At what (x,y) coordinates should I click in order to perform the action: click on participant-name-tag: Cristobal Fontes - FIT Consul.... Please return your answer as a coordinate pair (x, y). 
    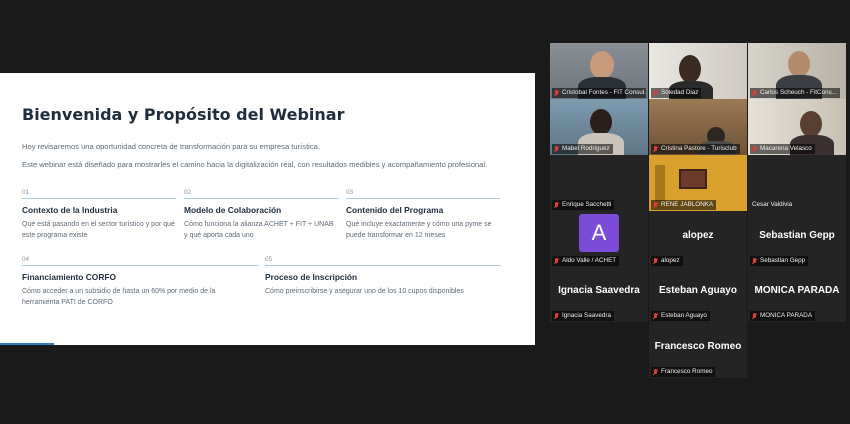
    Looking at the image, I should click on (599, 93).